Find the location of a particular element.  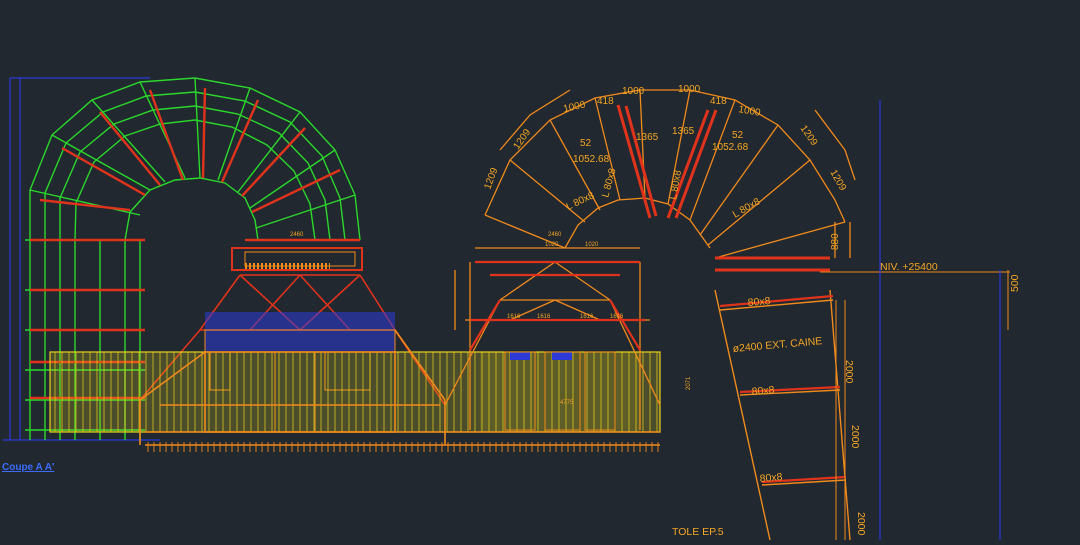

level-line is located at coordinates (915, 320).